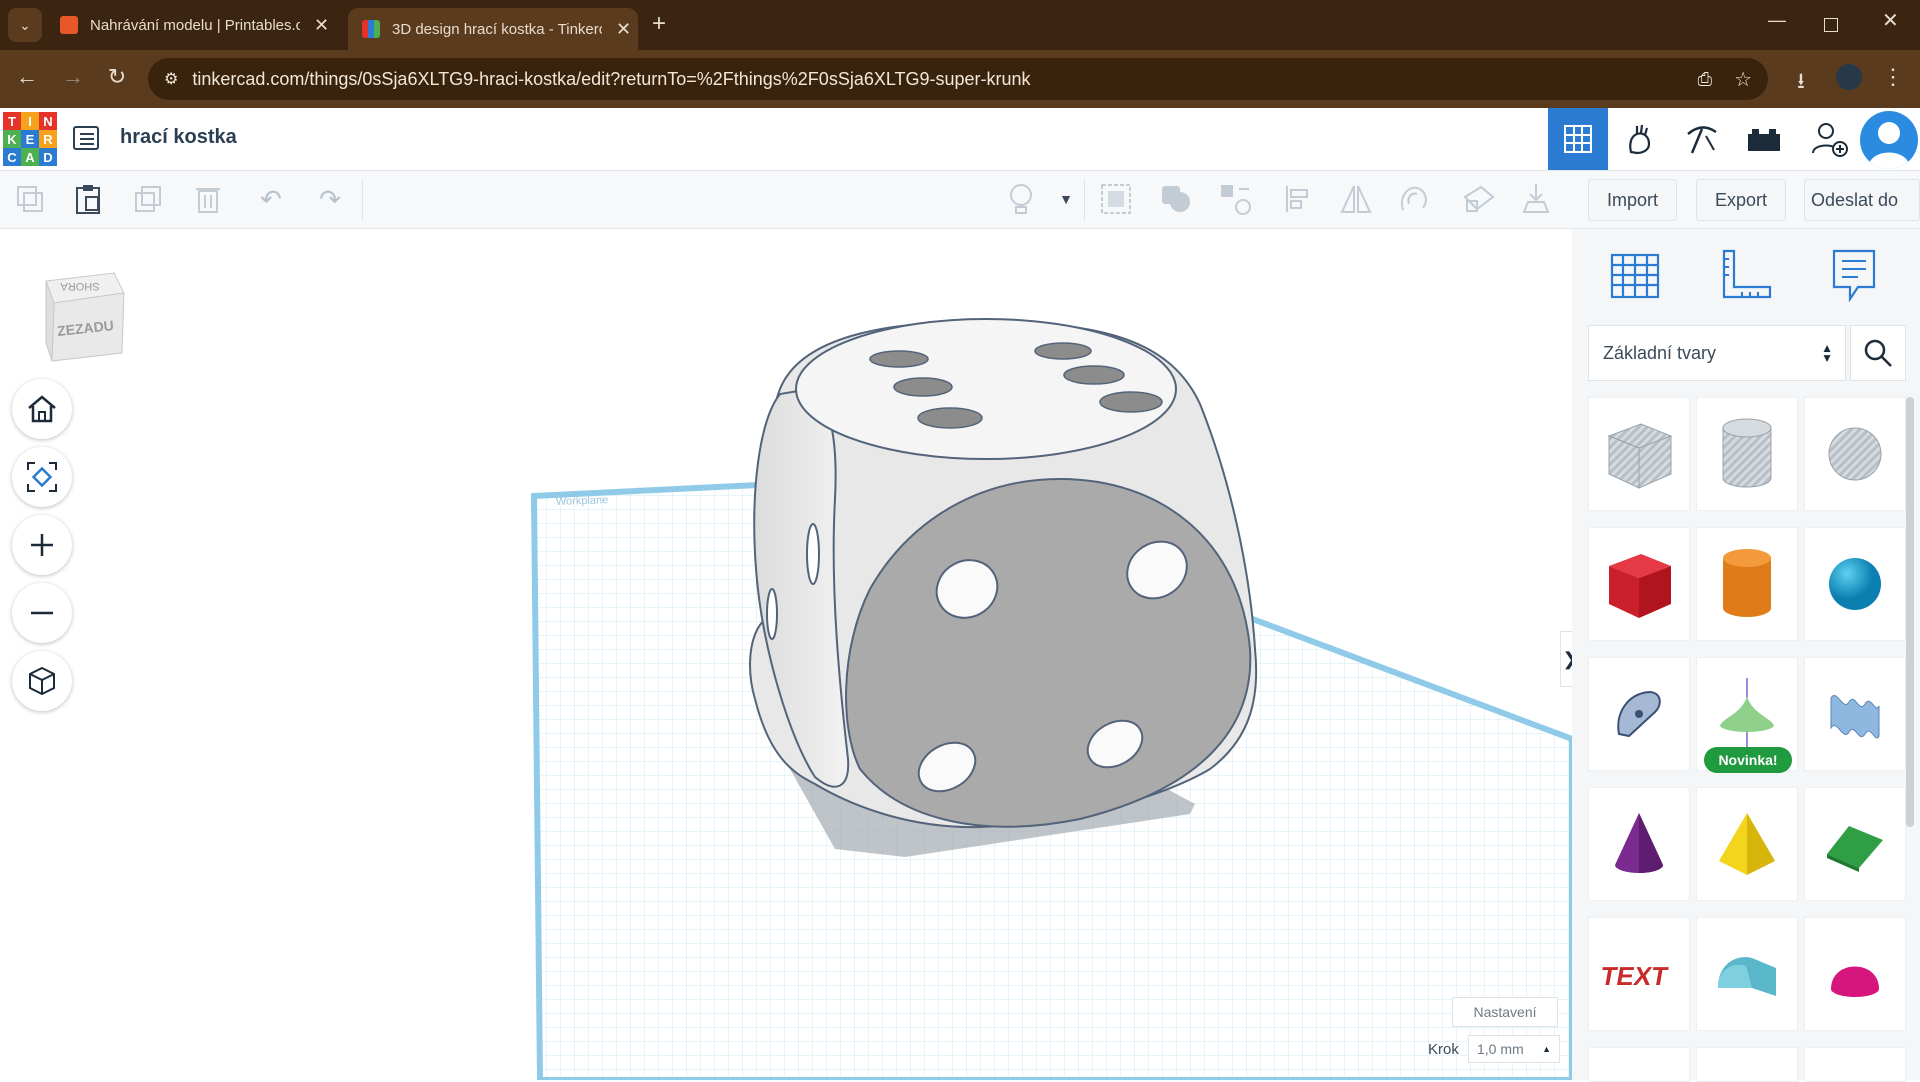  I want to click on back-arrow-icon: ←, so click(27, 77).